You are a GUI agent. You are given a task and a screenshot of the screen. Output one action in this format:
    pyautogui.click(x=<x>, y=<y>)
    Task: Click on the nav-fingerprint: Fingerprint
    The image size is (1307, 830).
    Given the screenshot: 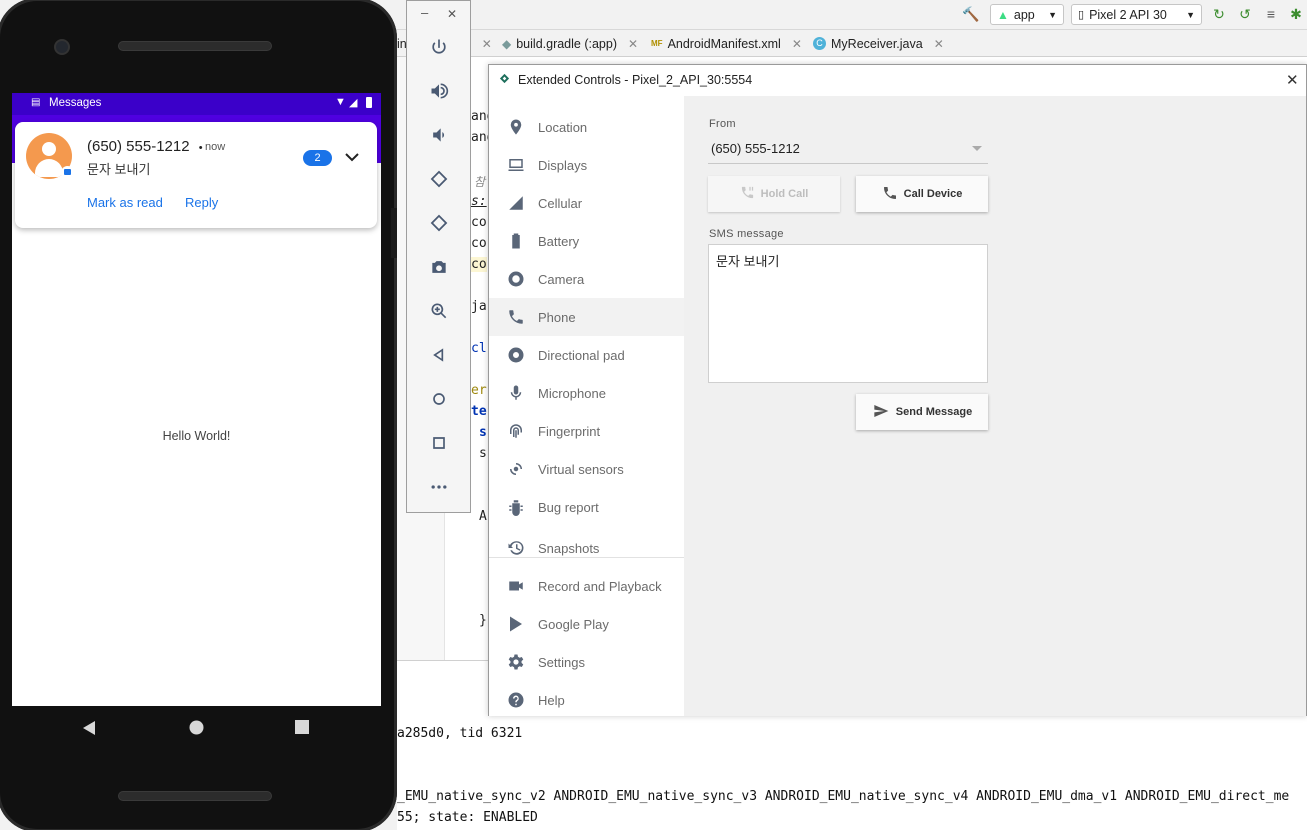 What is the action you would take?
    pyautogui.click(x=586, y=431)
    